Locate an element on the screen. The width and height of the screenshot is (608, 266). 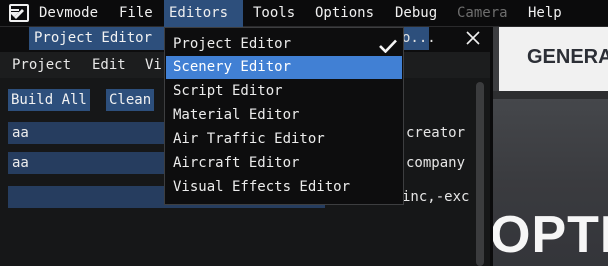
dropdown-item-label: Project Editor is located at coordinates (232, 44).